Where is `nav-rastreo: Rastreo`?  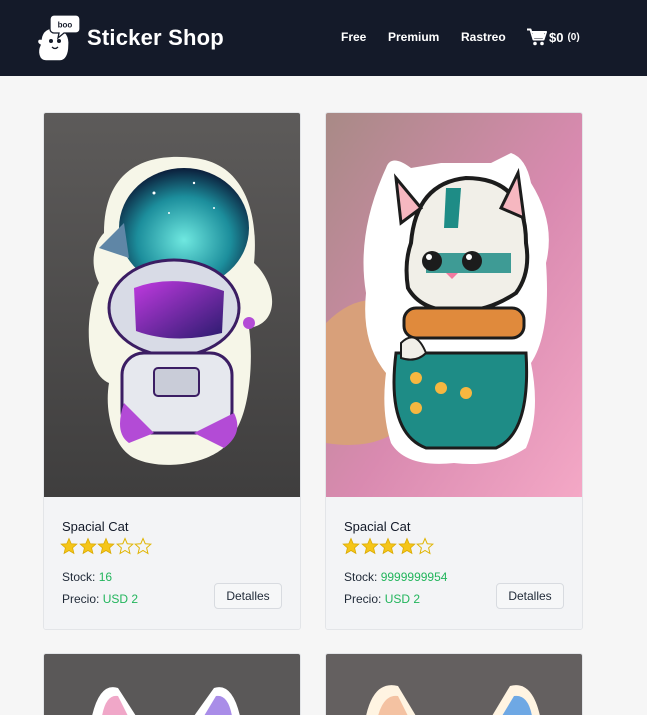
nav-rastreo: Rastreo is located at coordinates (483, 37).